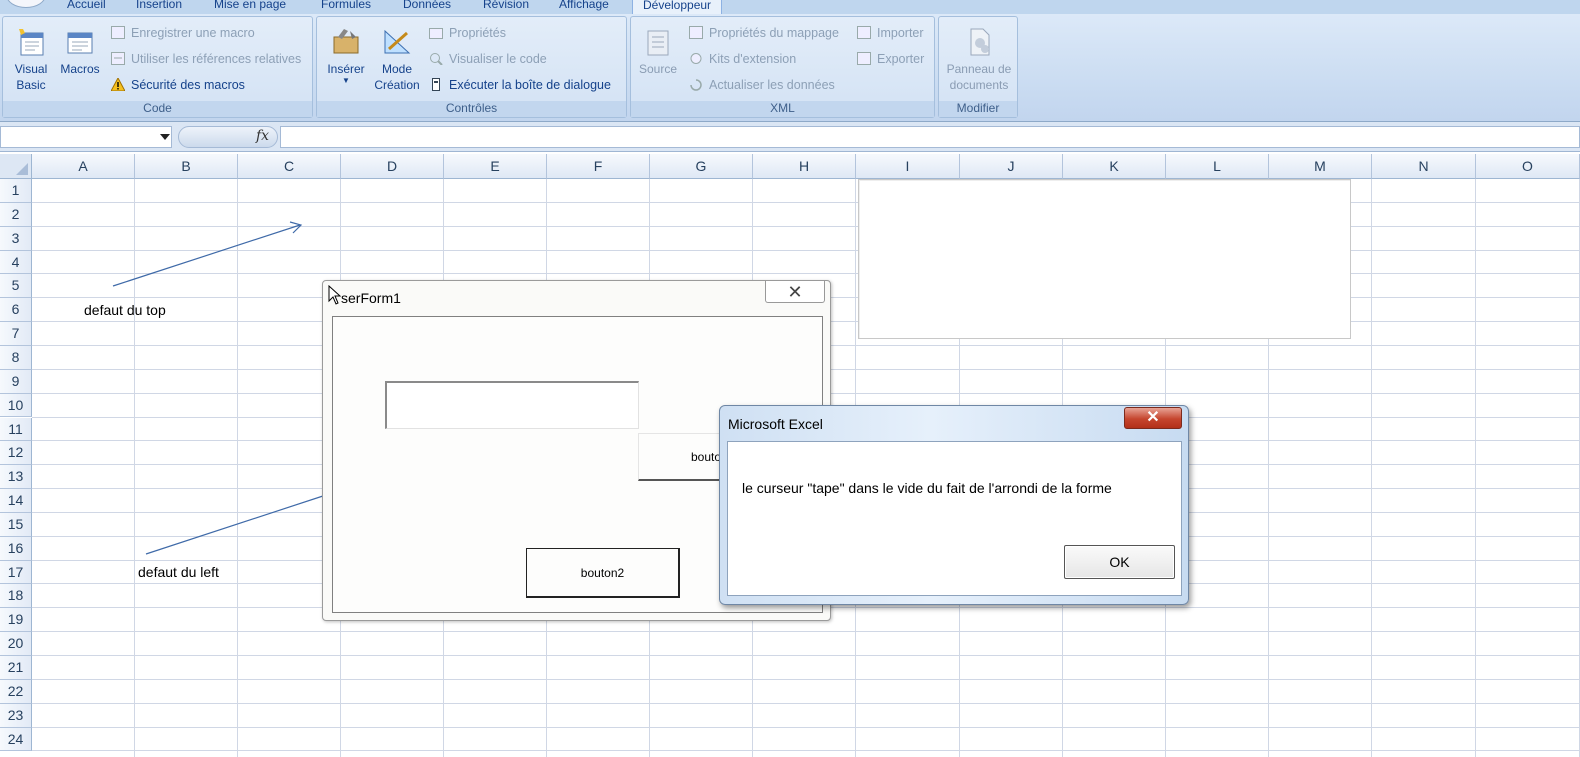 Image resolution: width=1580 pixels, height=757 pixels. Describe the element at coordinates (864, 32) in the screenshot. I see `import-icon` at that location.